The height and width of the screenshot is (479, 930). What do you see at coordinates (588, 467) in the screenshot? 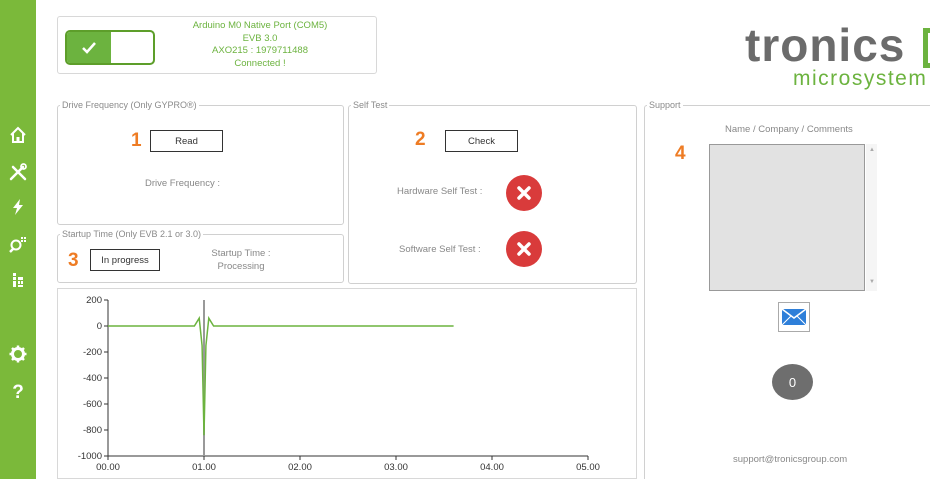
I see `x-tick-label: 05.00` at bounding box center [588, 467].